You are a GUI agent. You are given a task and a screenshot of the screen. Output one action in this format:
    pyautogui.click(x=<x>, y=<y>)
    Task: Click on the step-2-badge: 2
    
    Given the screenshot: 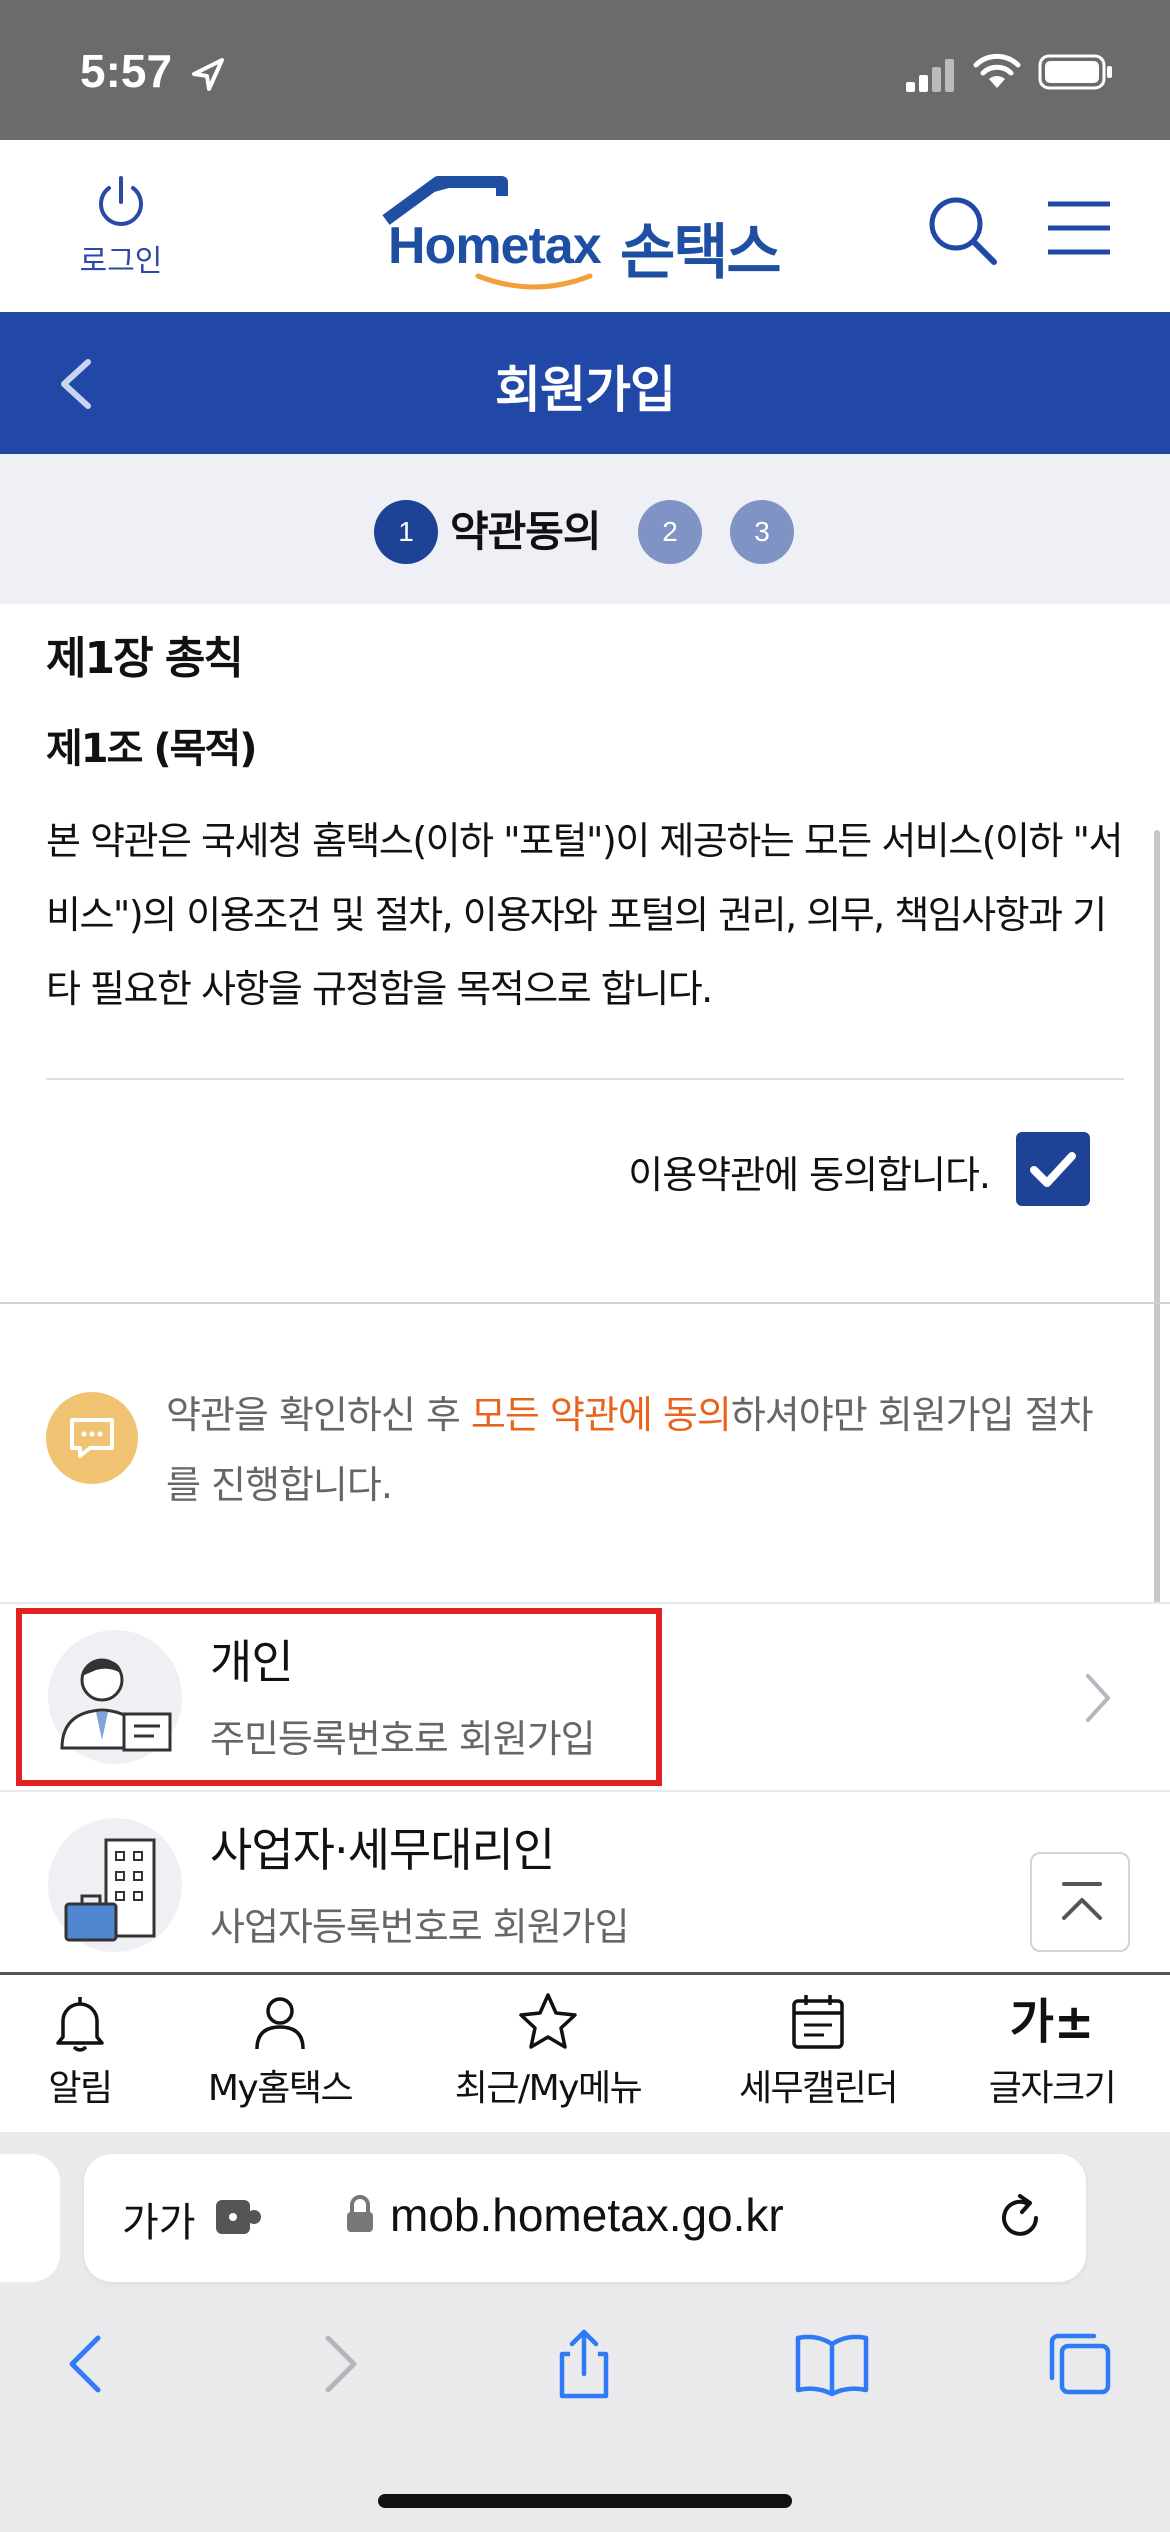 What is the action you would take?
    pyautogui.click(x=670, y=532)
    